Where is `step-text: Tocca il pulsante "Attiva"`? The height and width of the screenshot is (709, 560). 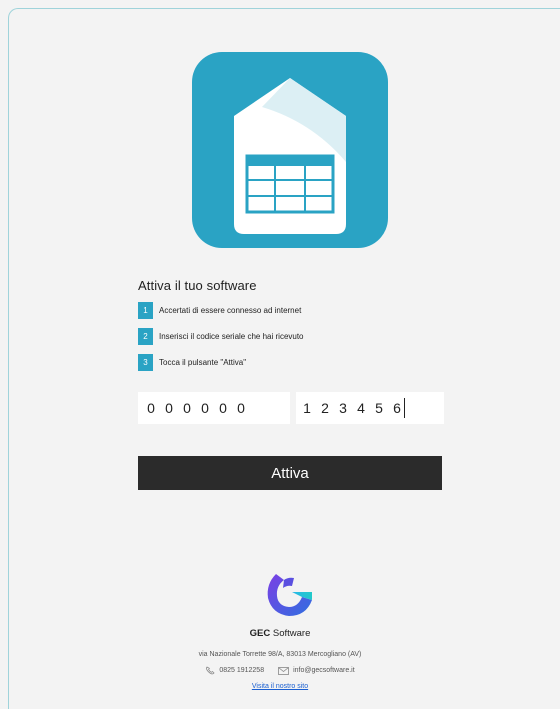 step-text: Tocca il pulsante "Attiva" is located at coordinates (203, 362).